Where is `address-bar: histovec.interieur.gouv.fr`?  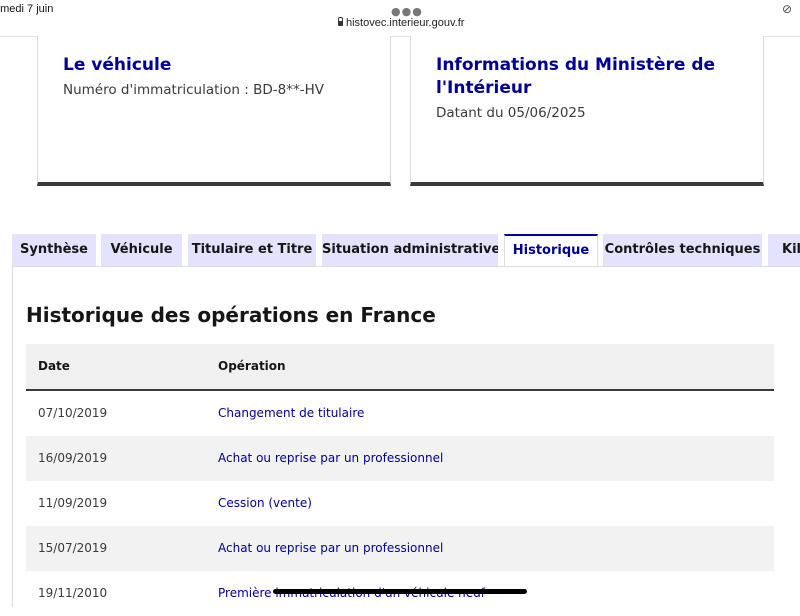 address-bar: histovec.interieur.gouv.fr is located at coordinates (401, 23).